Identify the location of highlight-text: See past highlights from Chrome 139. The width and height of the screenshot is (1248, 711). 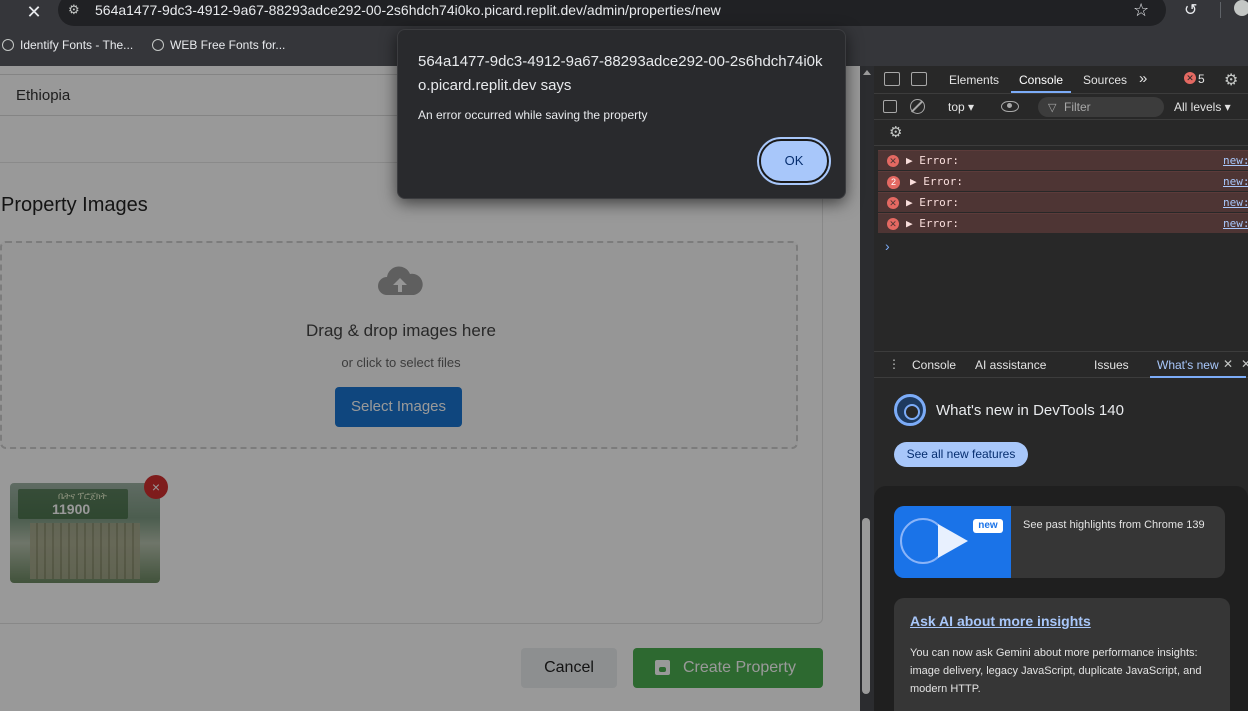
(1114, 525).